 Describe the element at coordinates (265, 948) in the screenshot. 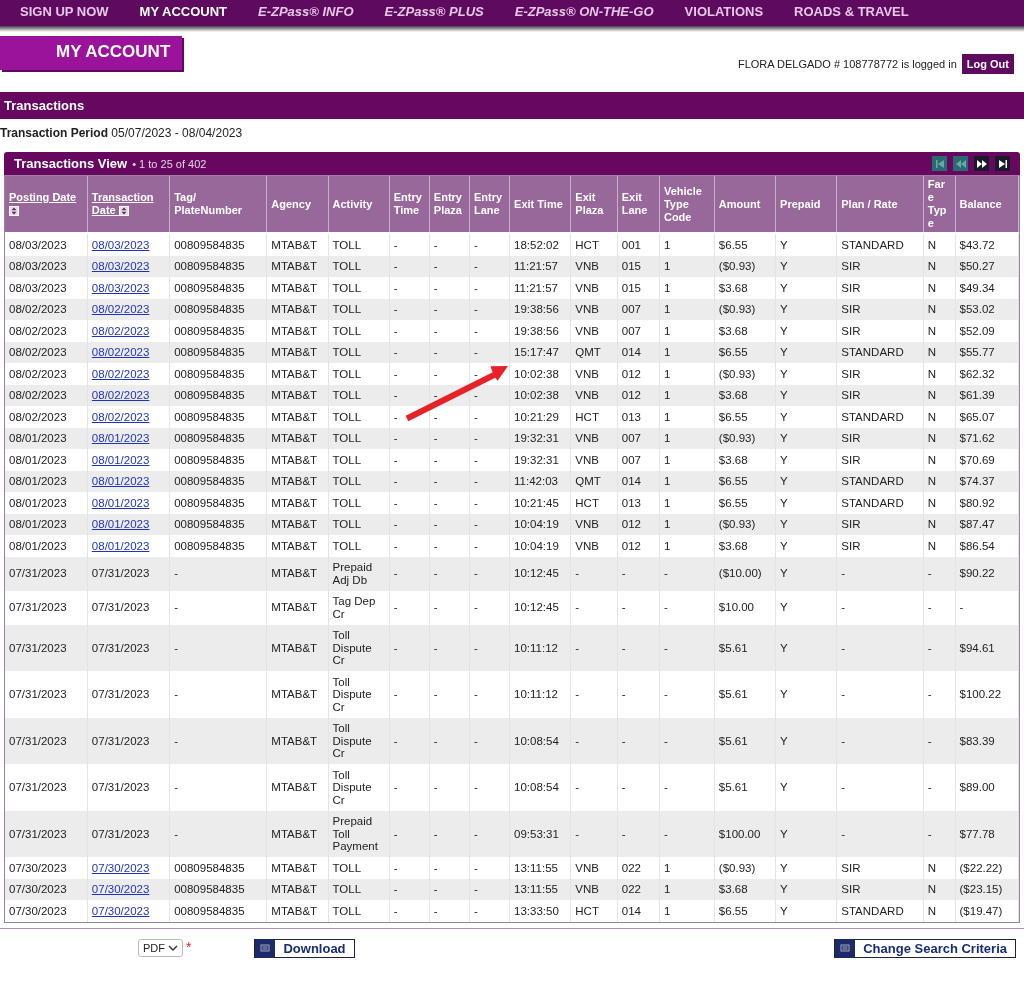

I see `list-icon` at that location.